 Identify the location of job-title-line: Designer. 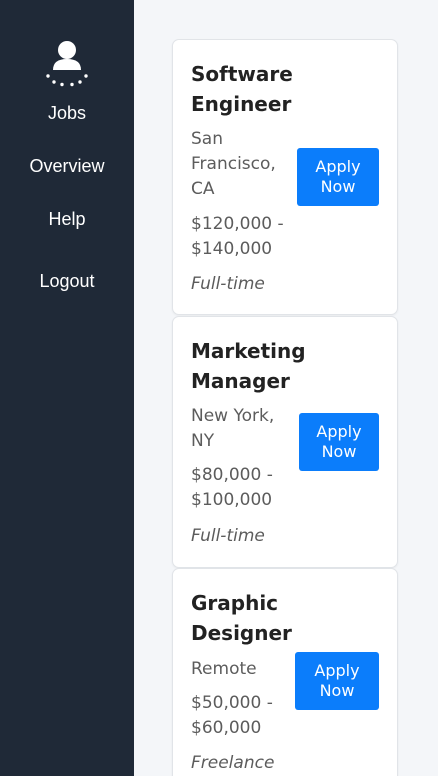
(241, 633).